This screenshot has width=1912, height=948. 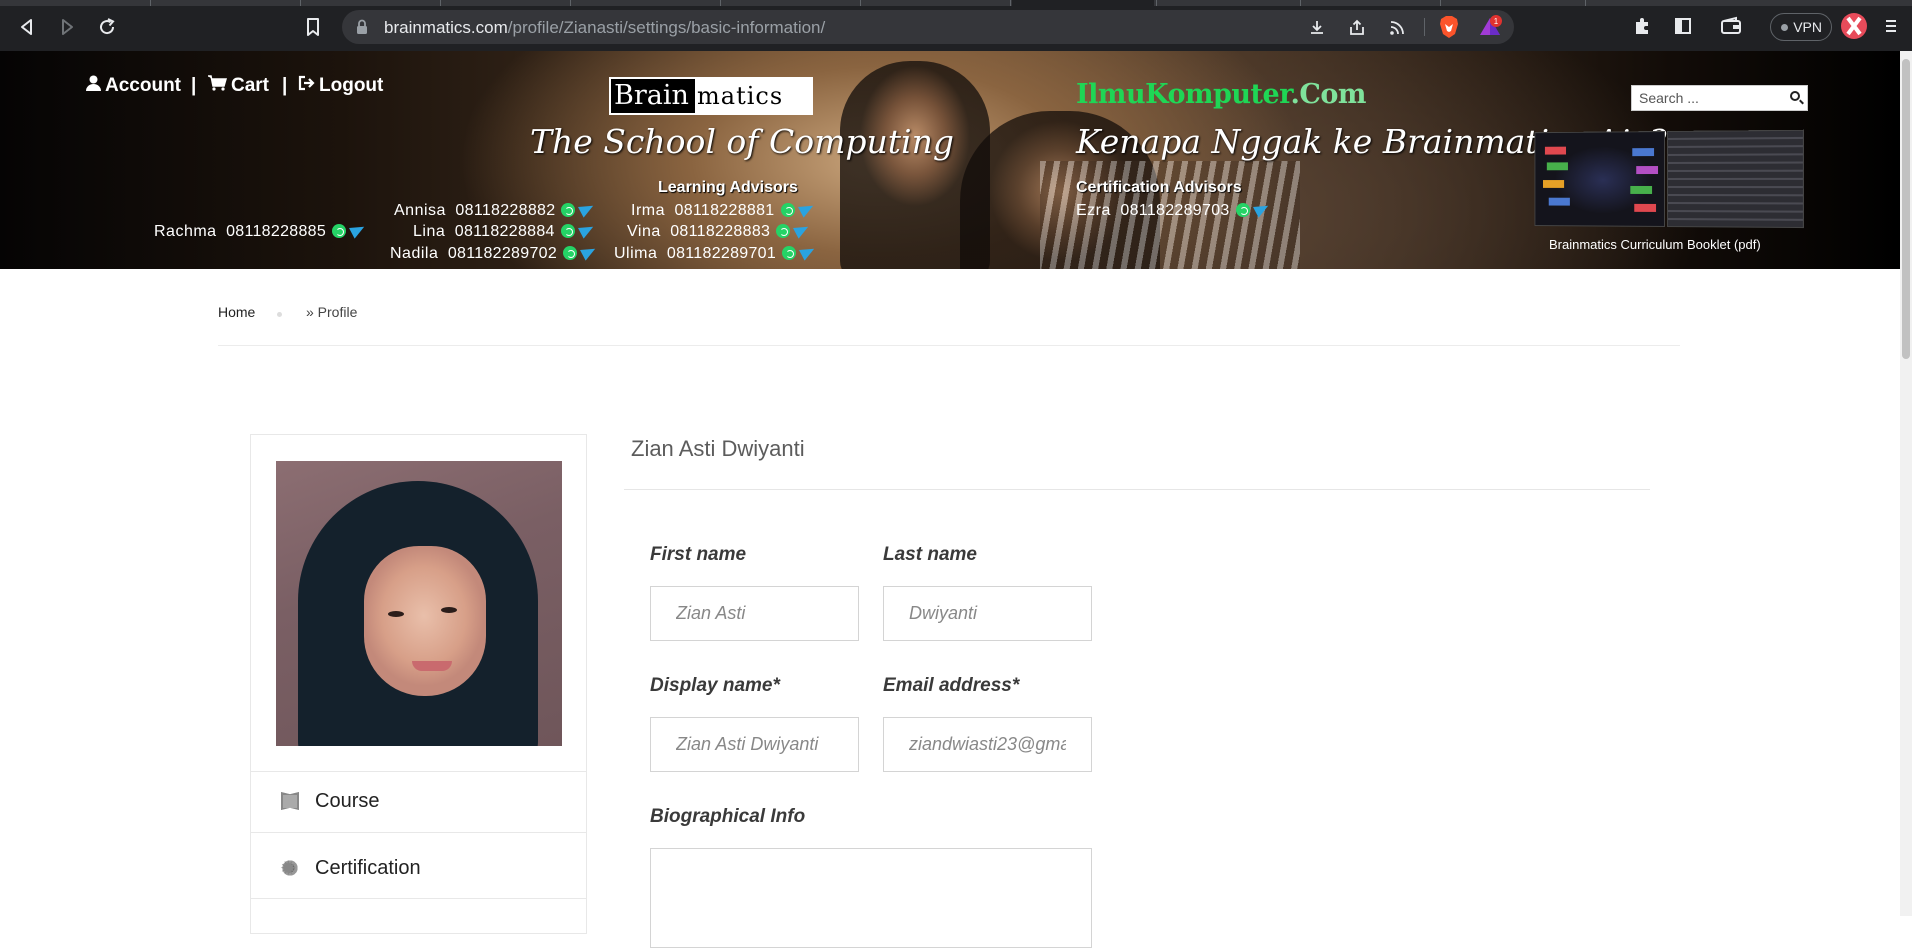 I want to click on cart-icon, so click(x=217, y=85).